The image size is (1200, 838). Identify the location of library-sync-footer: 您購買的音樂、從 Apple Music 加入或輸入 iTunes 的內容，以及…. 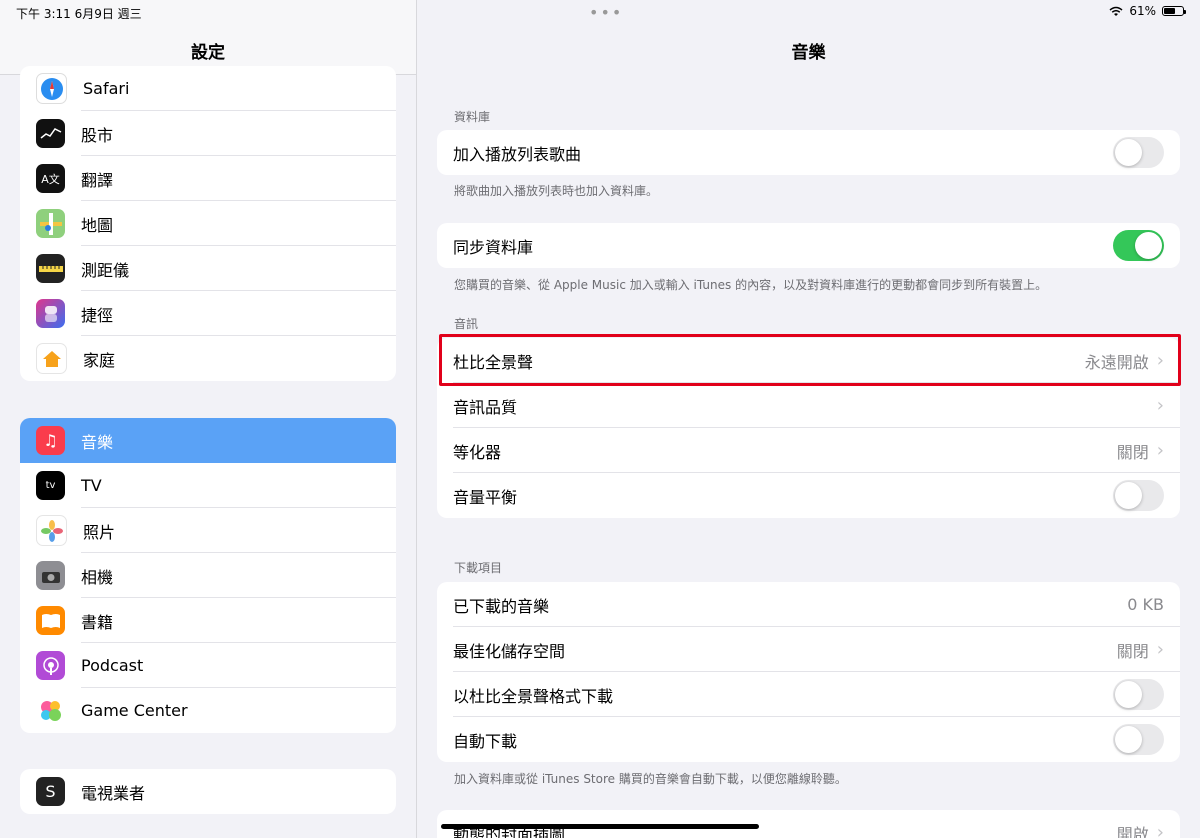
(751, 285).